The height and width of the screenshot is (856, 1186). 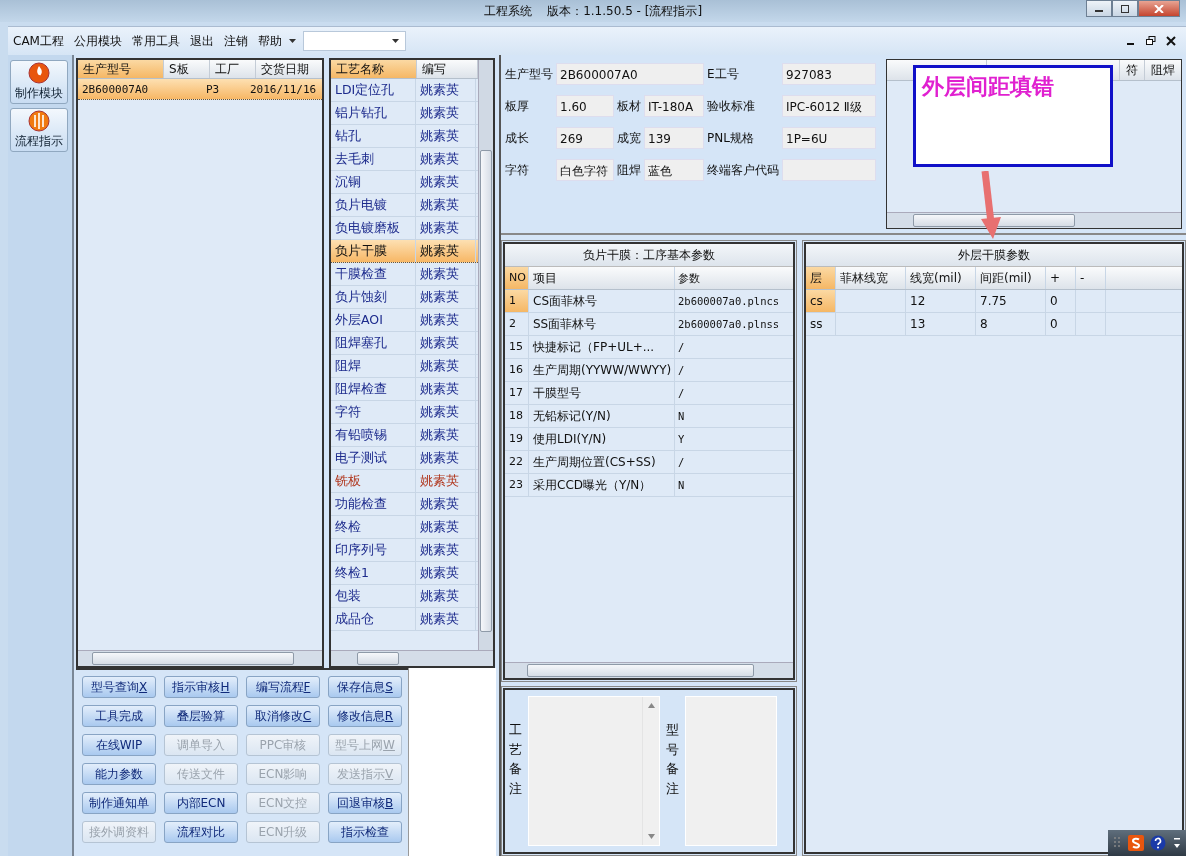 I want to click on action-button: 指示检查, so click(x=365, y=832).